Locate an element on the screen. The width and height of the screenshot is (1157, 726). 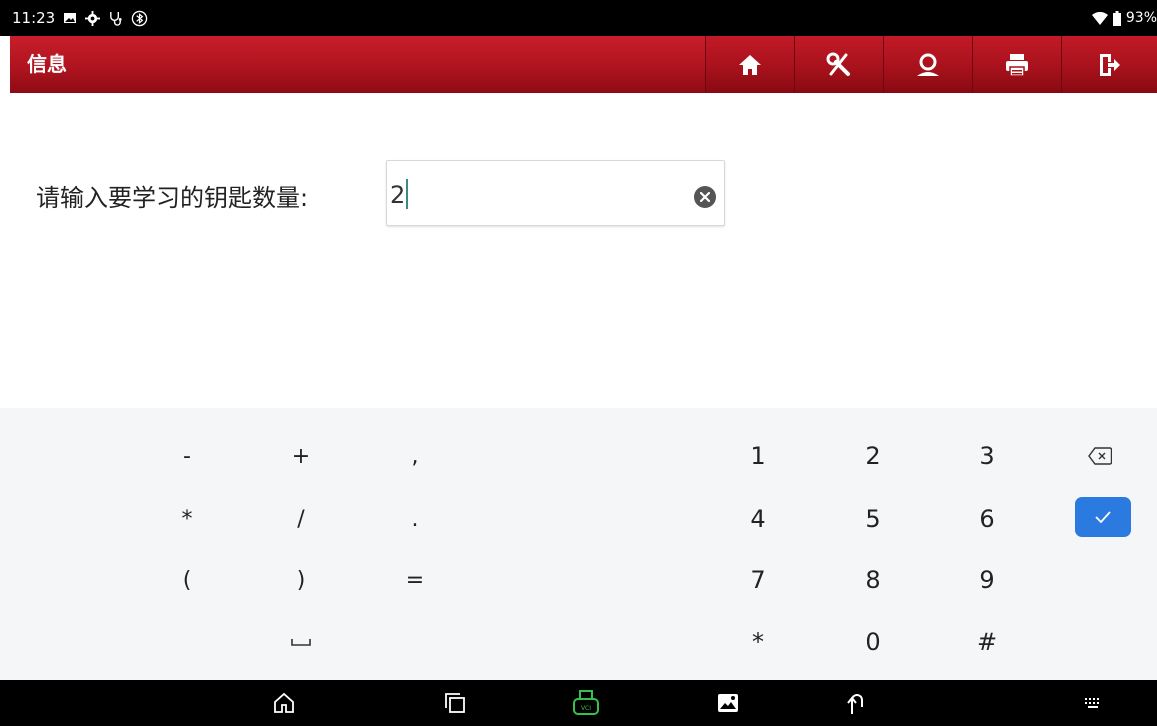
nav-vci-button: VCI is located at coordinates (586, 703).